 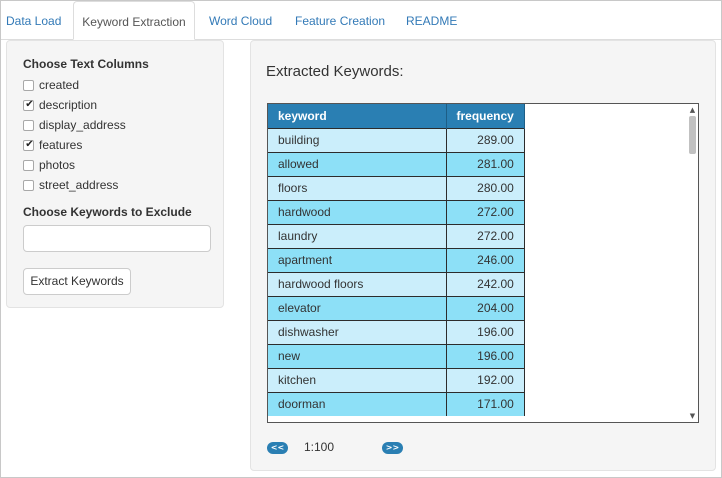 What do you see at coordinates (357, 283) in the screenshot?
I see `keyword-cell: hardwood floors` at bounding box center [357, 283].